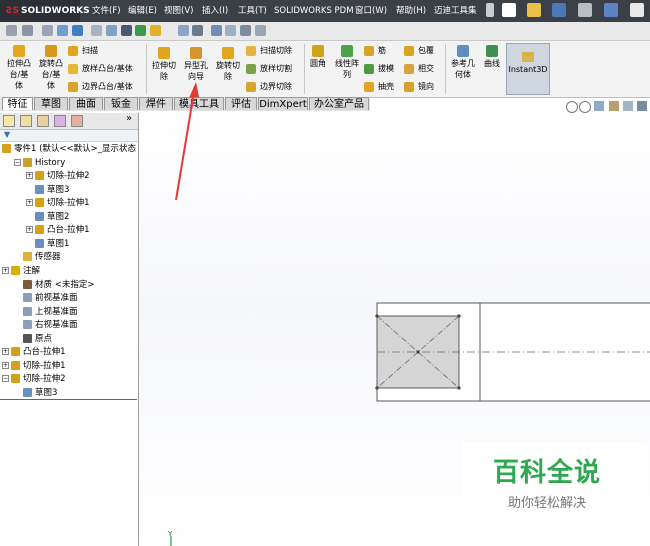 Image resolution: width=650 pixels, height=546 pixels. Describe the element at coordinates (46, 325) in the screenshot. I see `tree-node: 右视基准面` at that location.